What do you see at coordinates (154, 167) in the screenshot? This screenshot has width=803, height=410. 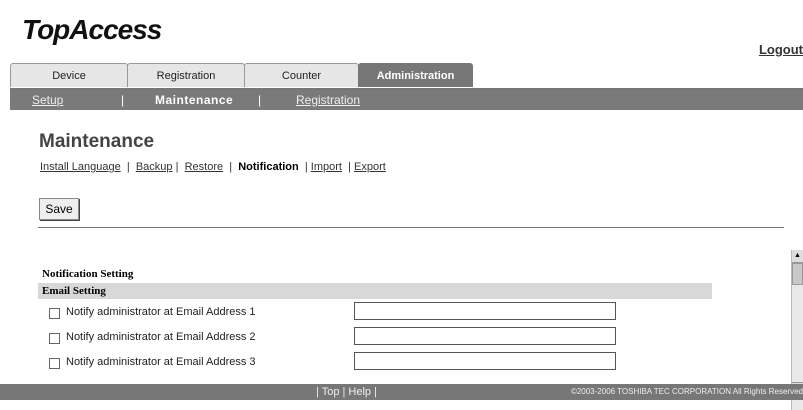 I see `menu-backup: Backup` at bounding box center [154, 167].